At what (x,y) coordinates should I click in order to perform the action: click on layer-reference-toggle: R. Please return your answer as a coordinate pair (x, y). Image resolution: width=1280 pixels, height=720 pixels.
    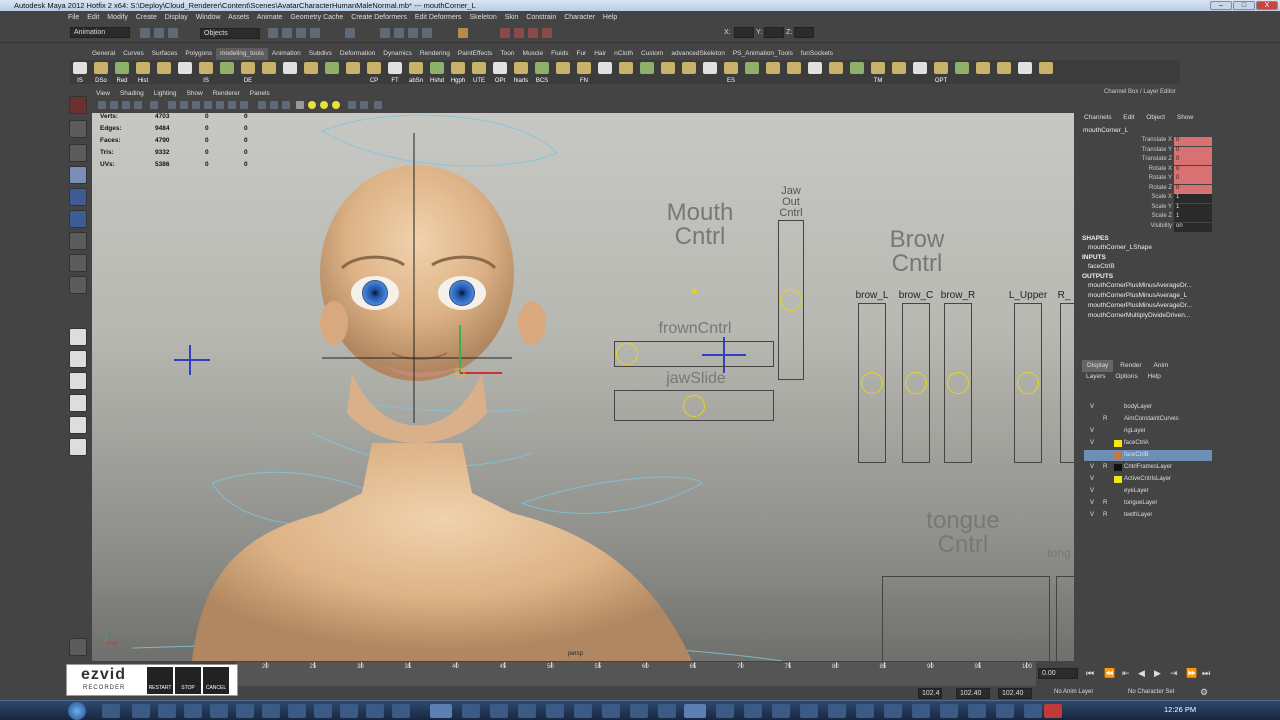
    Looking at the image, I should click on (1105, 503).